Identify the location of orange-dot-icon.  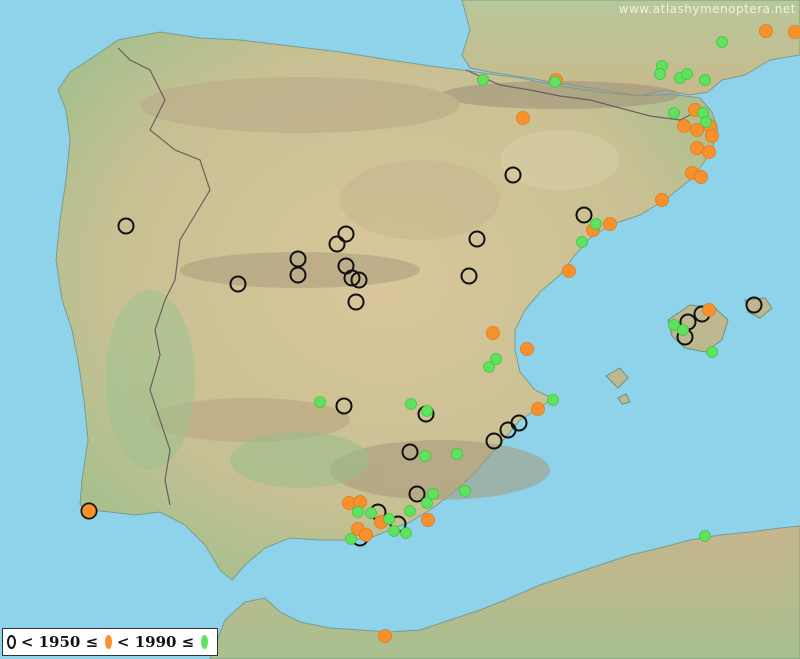
(108, 642).